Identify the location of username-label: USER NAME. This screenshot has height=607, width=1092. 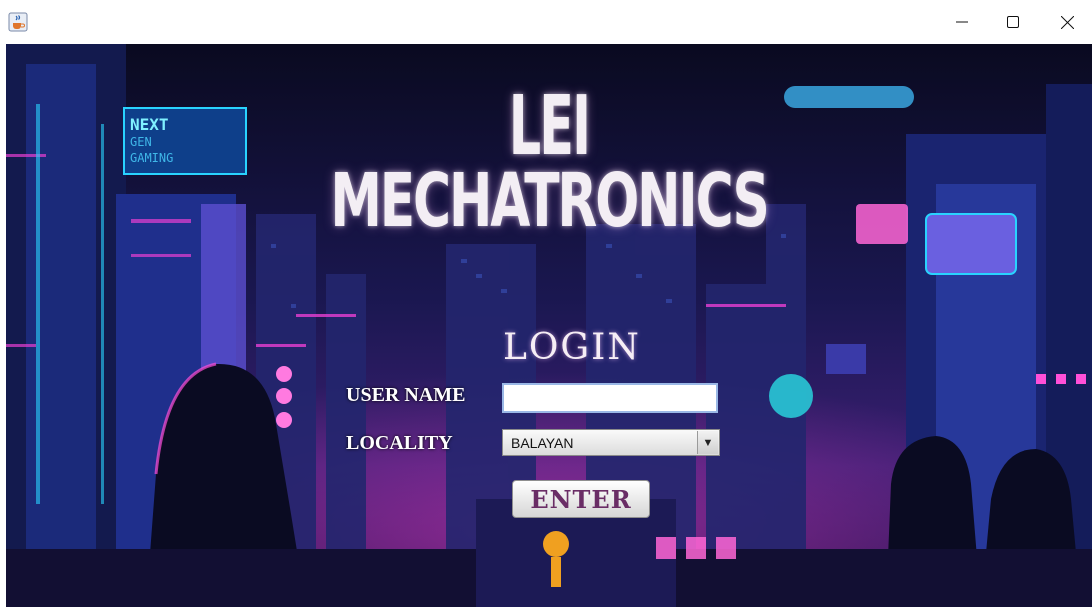
(406, 395).